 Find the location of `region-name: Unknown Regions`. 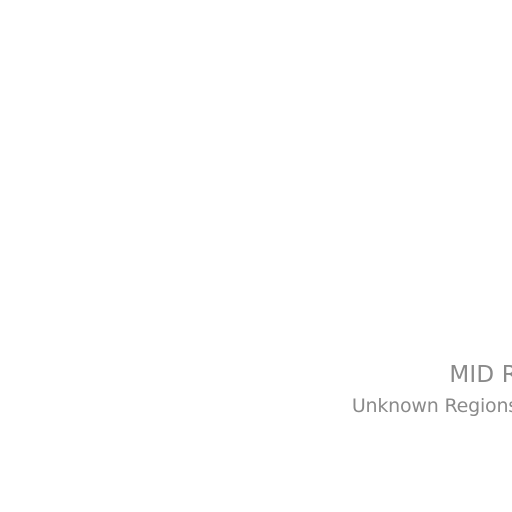

region-name: Unknown Regions is located at coordinates (431, 406).